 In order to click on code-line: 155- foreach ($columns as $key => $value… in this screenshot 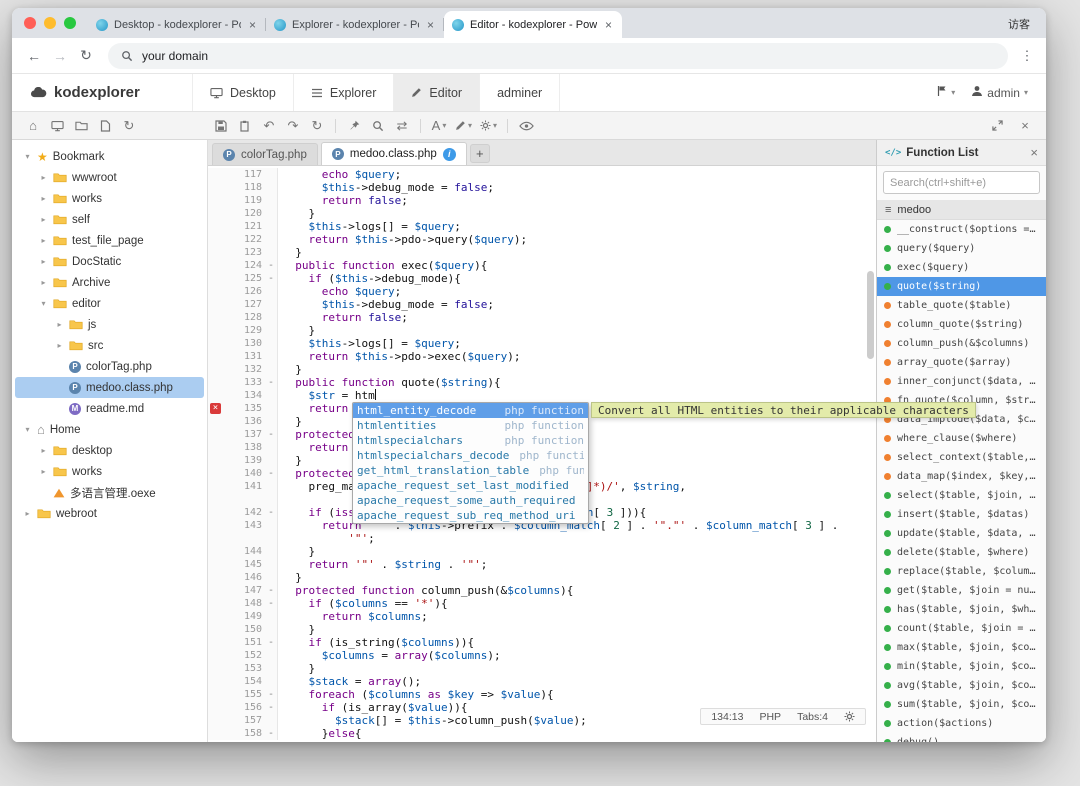, I will do `click(542, 694)`.